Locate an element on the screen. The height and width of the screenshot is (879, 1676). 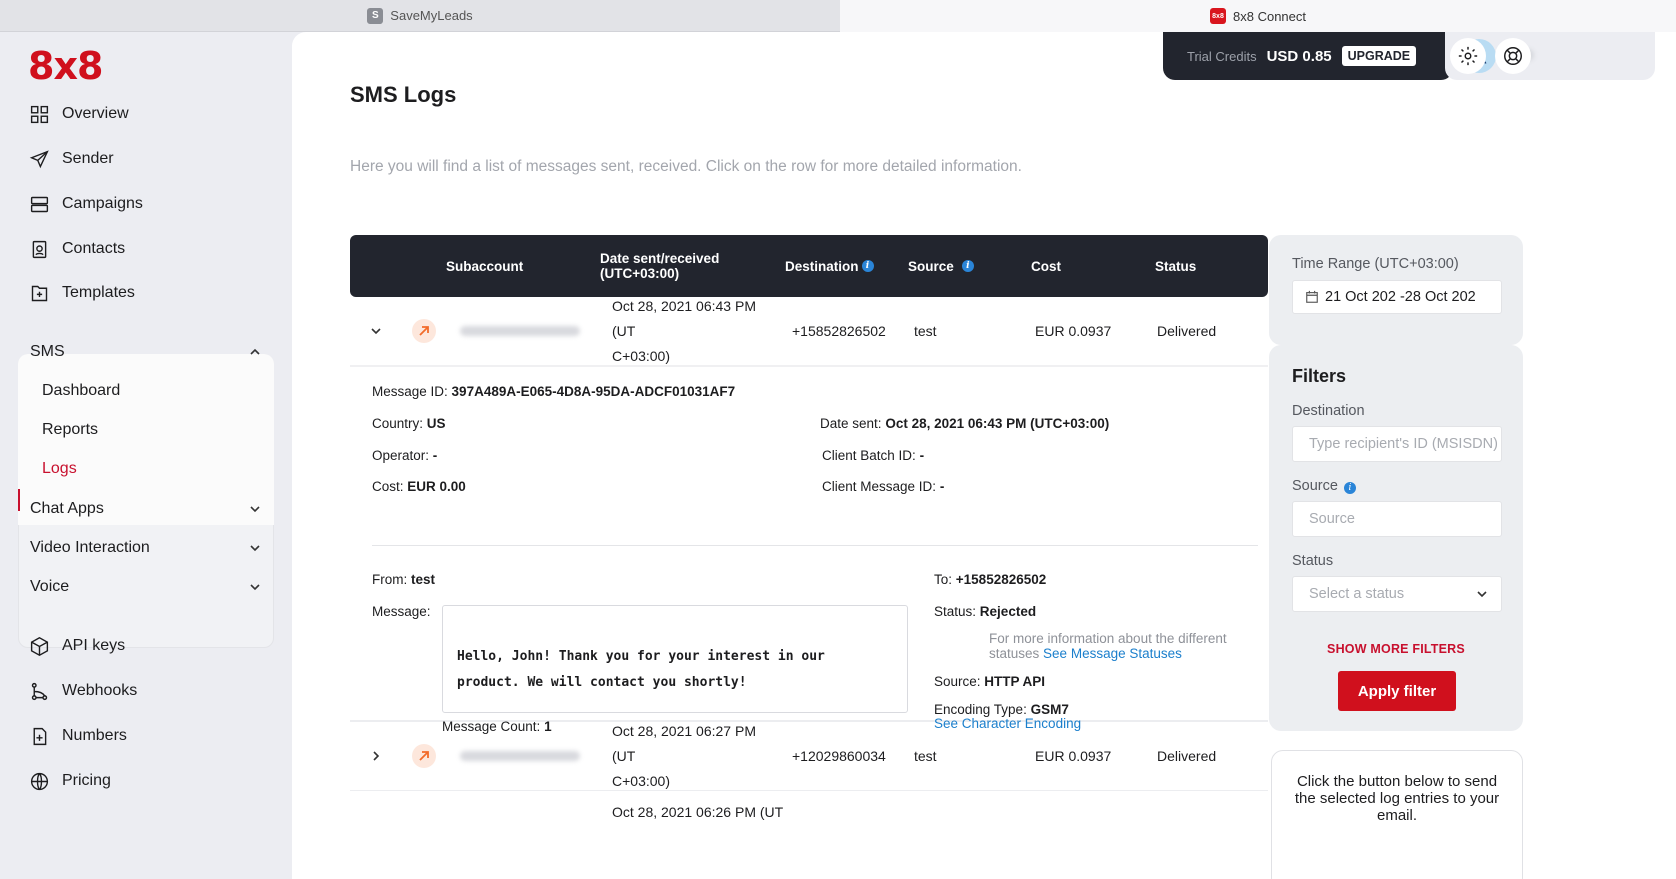
to: To: +15852826502 is located at coordinates (990, 579).